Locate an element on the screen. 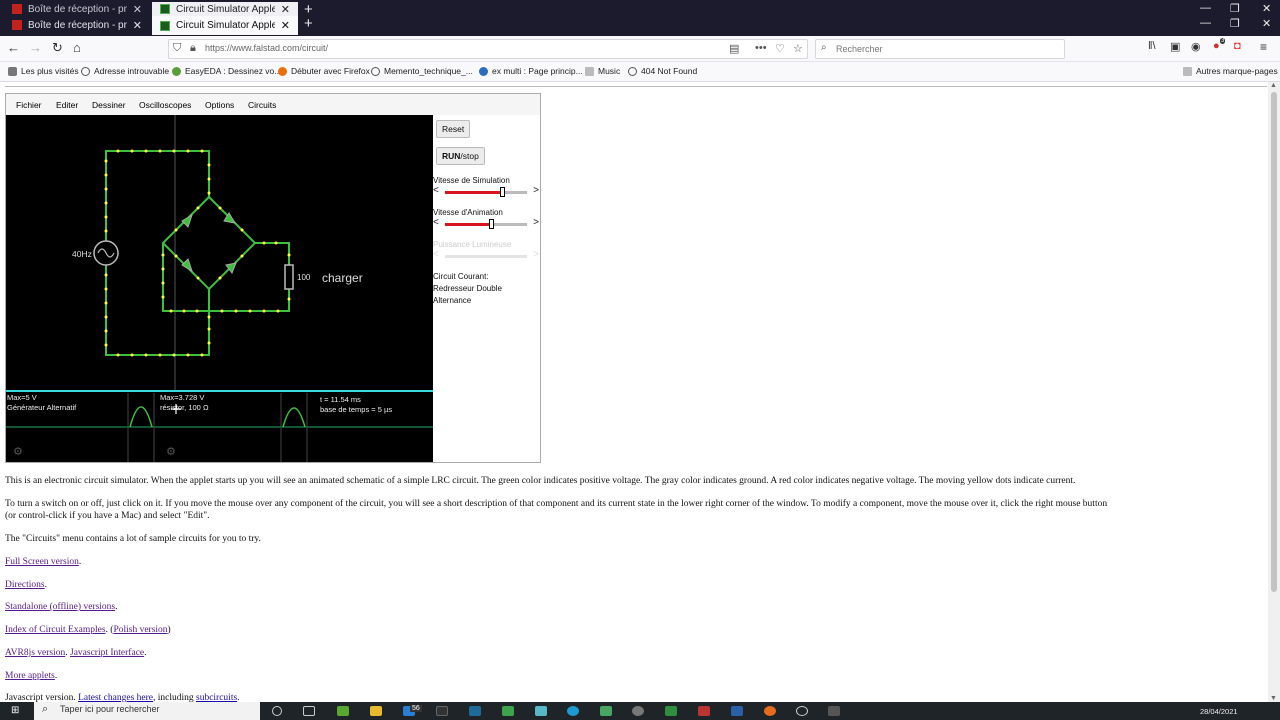  lock-icon: 🔒︎ is located at coordinates (193, 48).